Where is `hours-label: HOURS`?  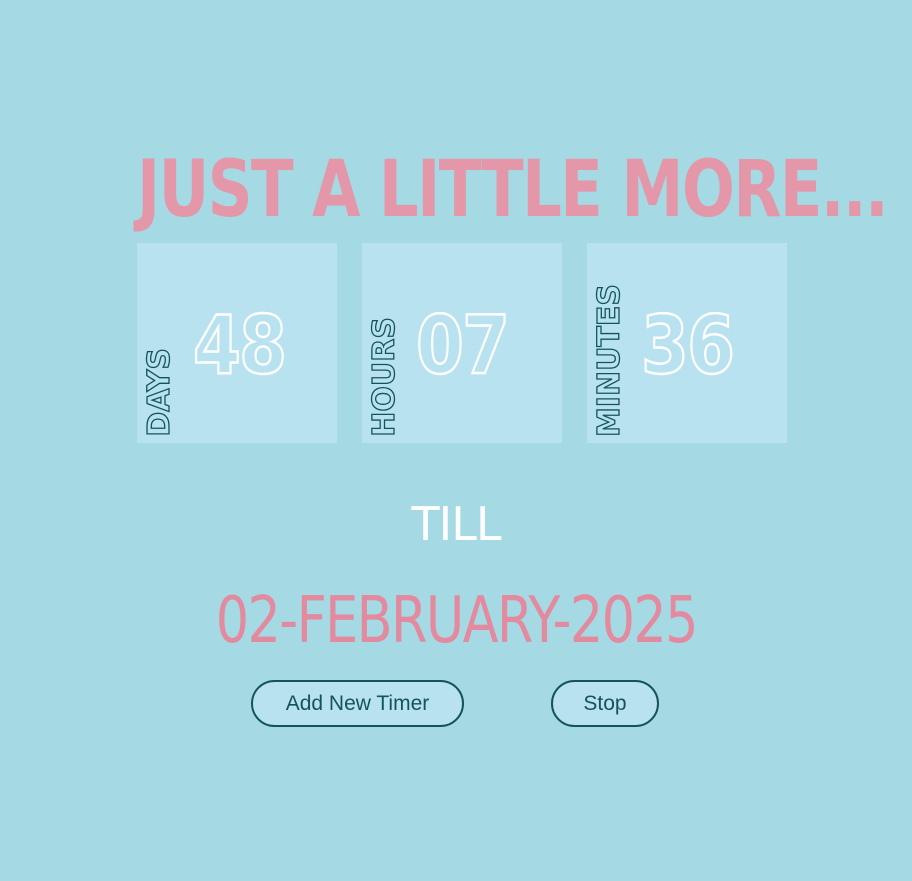
hours-label: HOURS is located at coordinates (384, 377).